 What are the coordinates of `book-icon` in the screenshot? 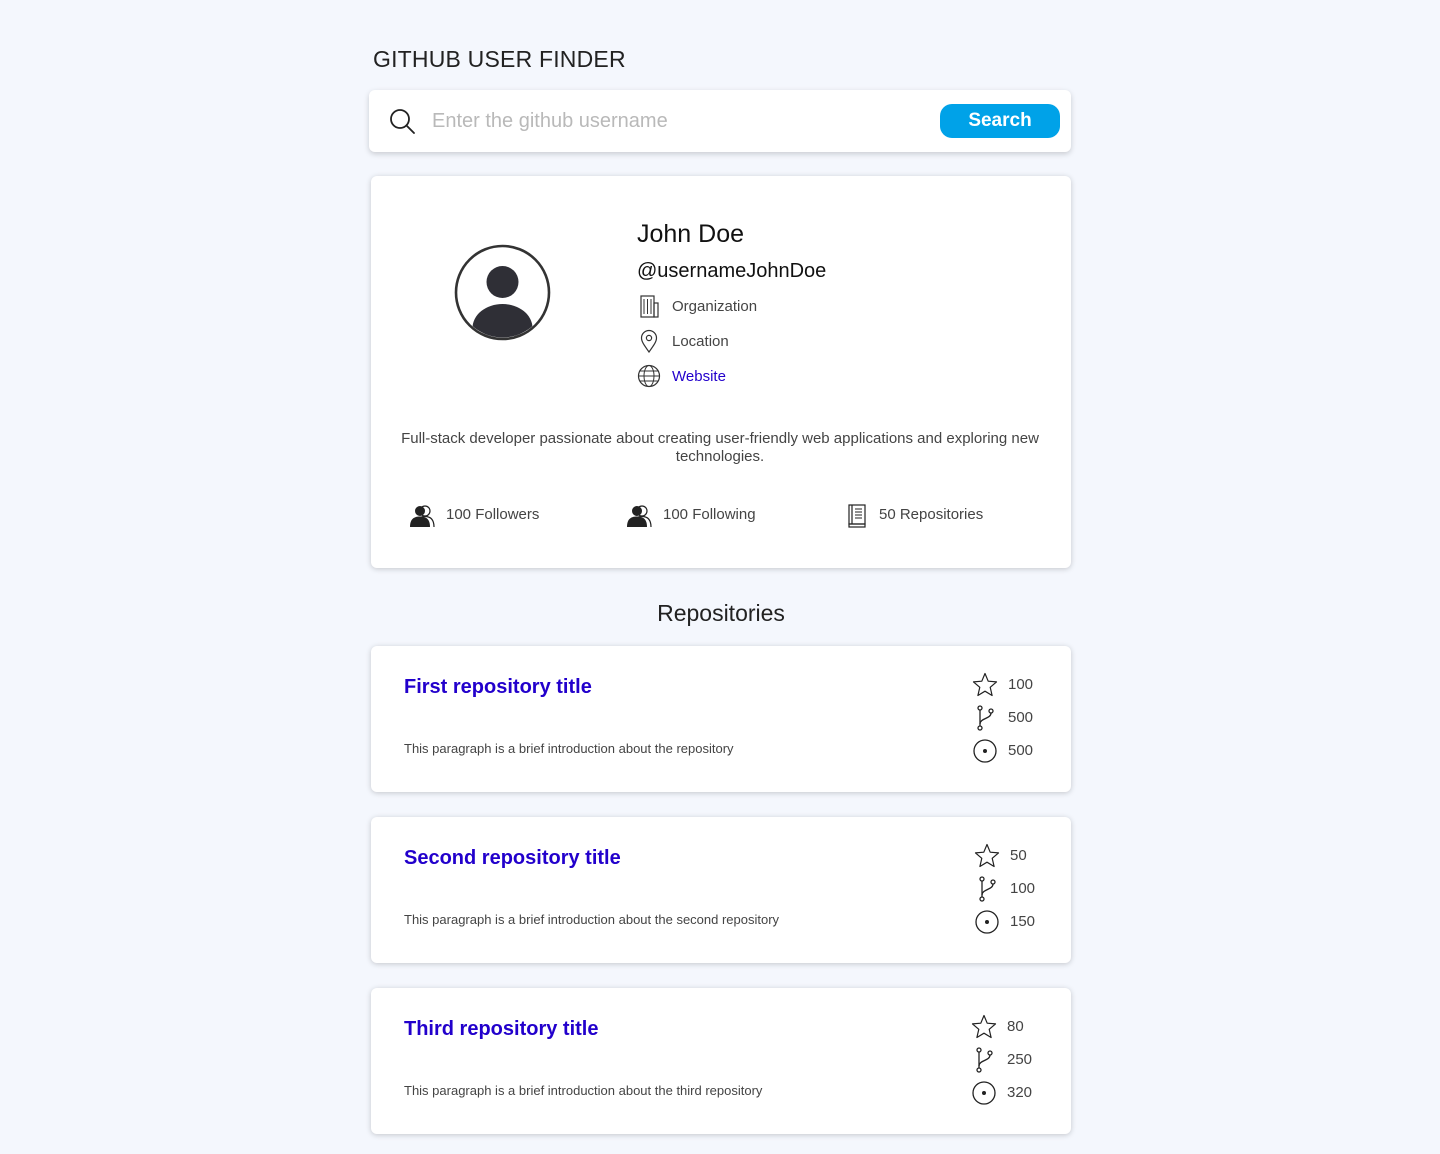 It's located at (857, 516).